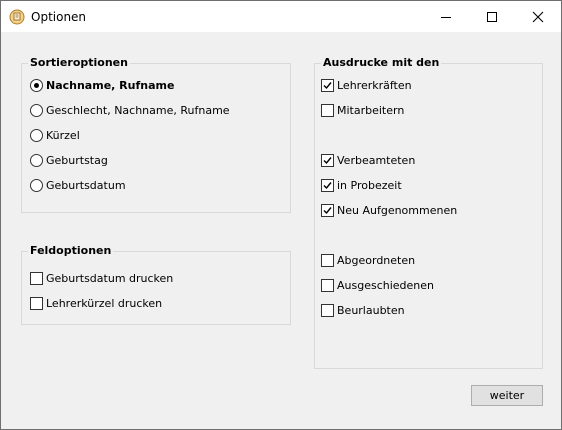 The image size is (562, 430). What do you see at coordinates (371, 310) in the screenshot?
I see `checkbox-label: Beurlaubten` at bounding box center [371, 310].